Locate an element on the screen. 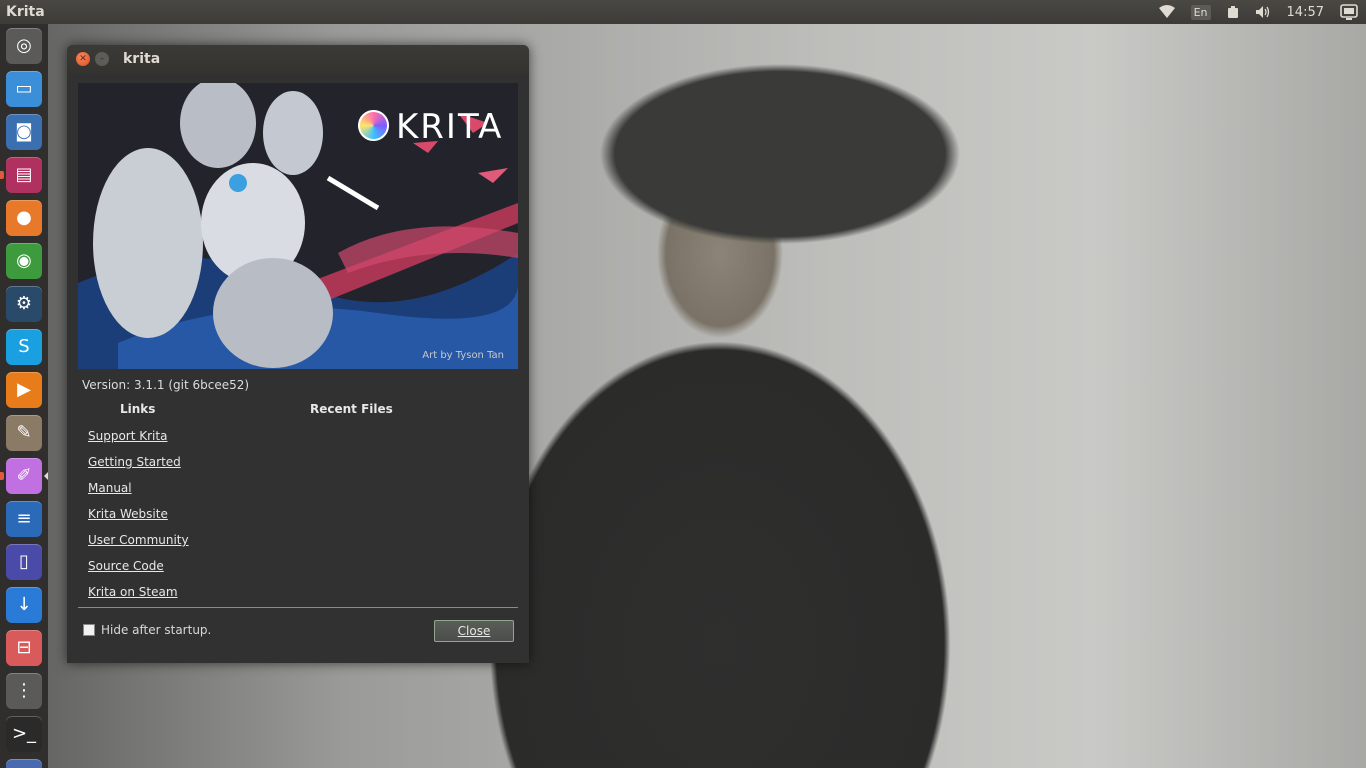 This screenshot has width=1366, height=768. folder-icon-glyph: ▤ is located at coordinates (24, 174).